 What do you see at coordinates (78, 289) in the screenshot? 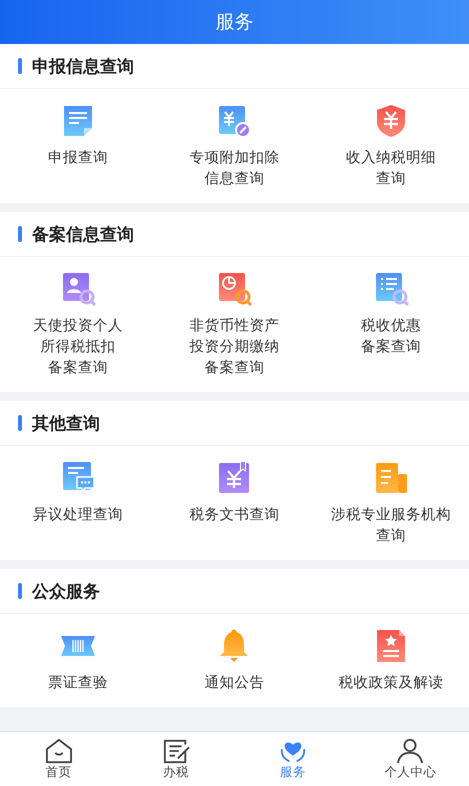
I see `person-search-icon` at bounding box center [78, 289].